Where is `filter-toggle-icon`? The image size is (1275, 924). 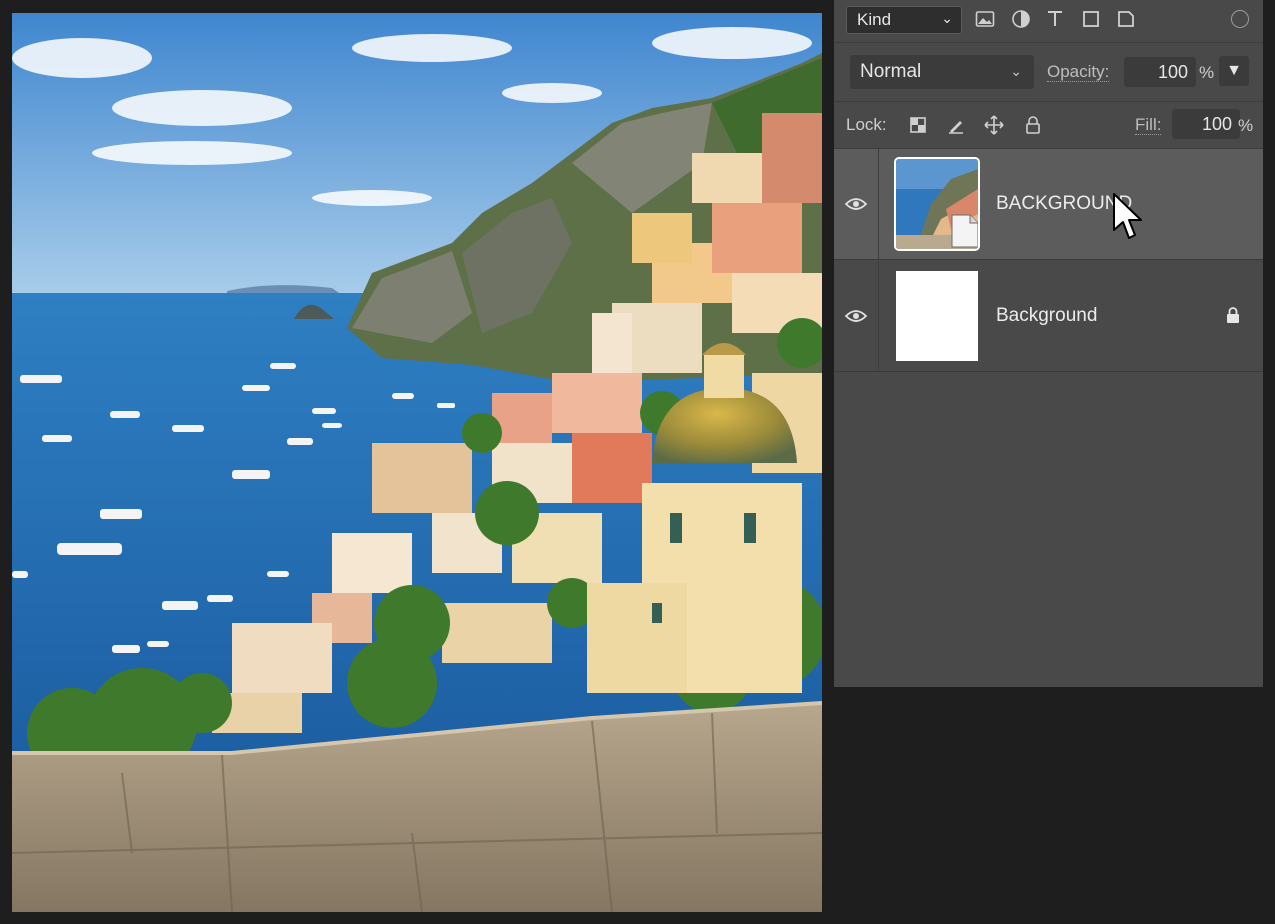
filter-toggle-icon is located at coordinates (1240, 19).